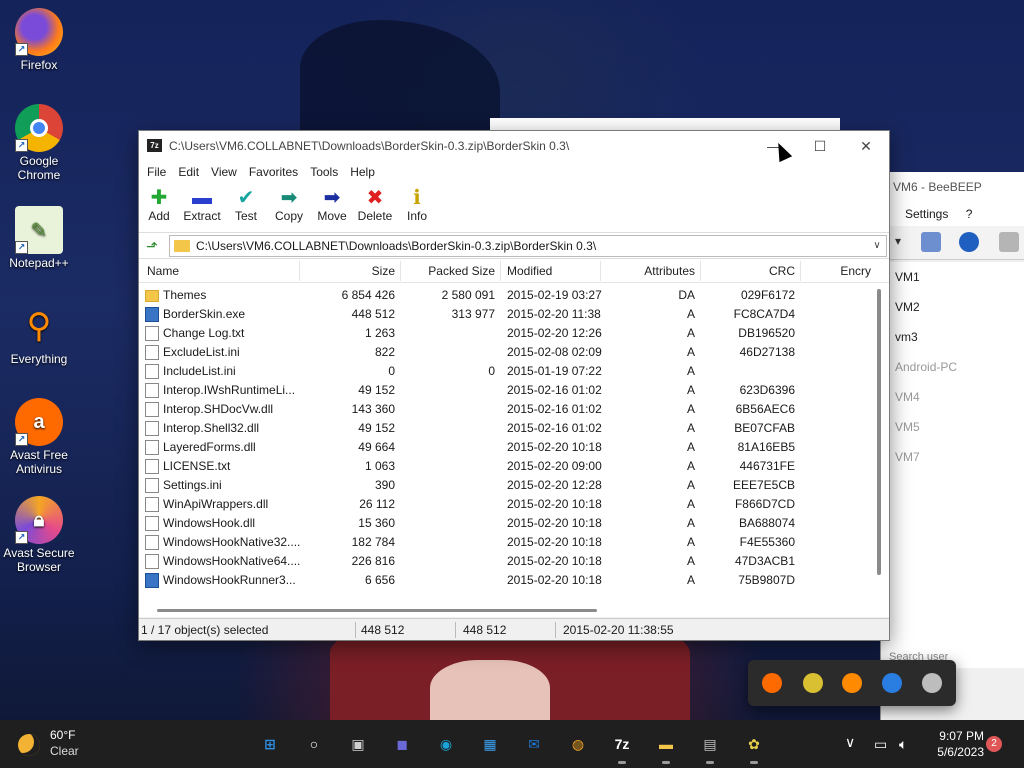 The height and width of the screenshot is (768, 1024). Describe the element at coordinates (748, 271) in the screenshot. I see `col-crc: CRC` at that location.